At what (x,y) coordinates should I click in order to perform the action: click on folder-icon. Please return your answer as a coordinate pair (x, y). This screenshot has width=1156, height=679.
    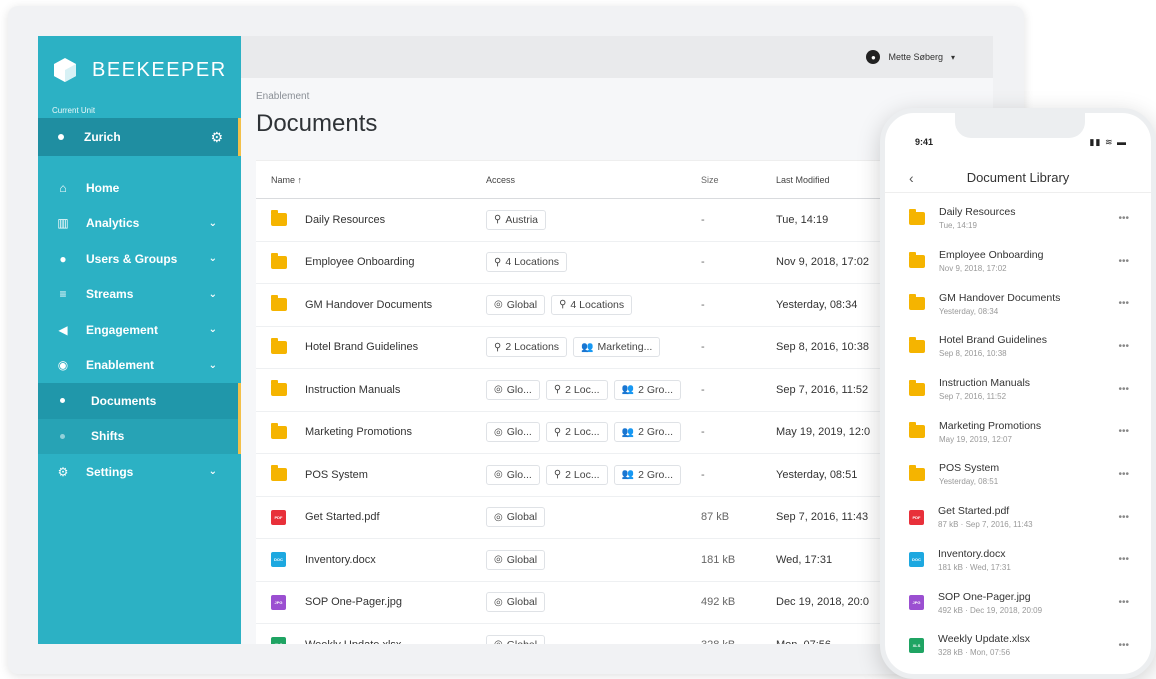
    Looking at the image, I should click on (917, 387).